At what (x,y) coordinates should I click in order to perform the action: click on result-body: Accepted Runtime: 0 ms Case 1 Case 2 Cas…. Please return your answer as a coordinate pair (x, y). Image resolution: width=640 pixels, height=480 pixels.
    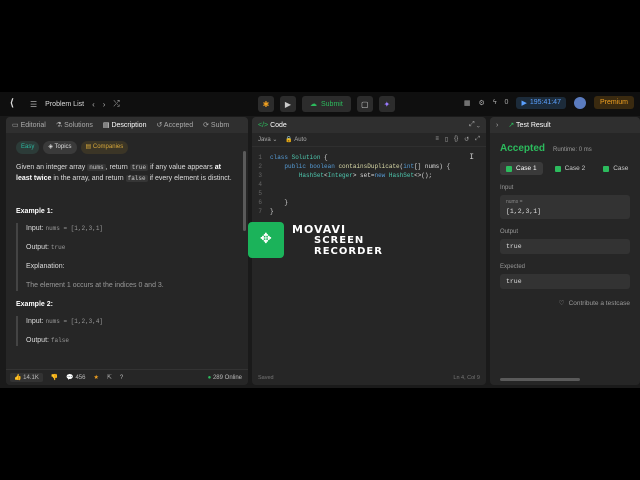
    Looking at the image, I should click on (565, 223).